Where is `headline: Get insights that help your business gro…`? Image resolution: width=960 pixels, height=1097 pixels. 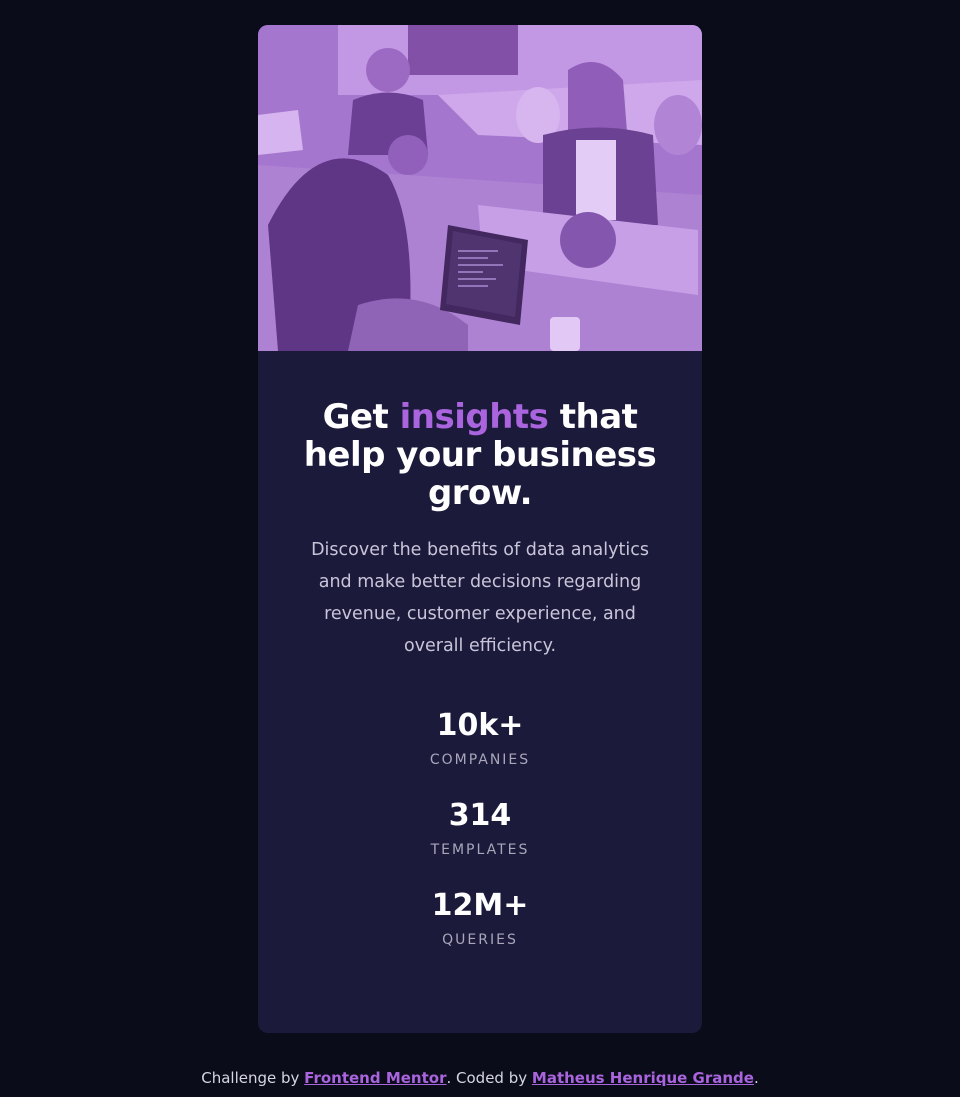
headline: Get insights that help your business gro… is located at coordinates (480, 455).